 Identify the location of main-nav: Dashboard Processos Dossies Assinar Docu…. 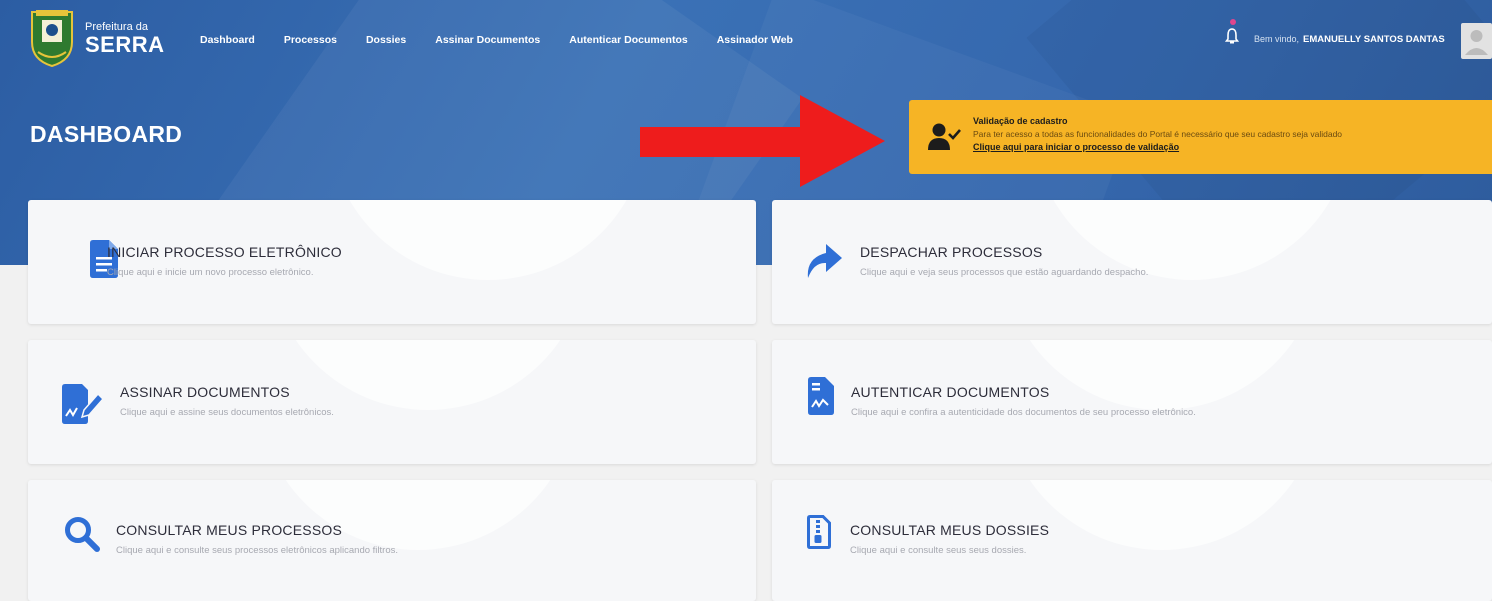
(496, 40).